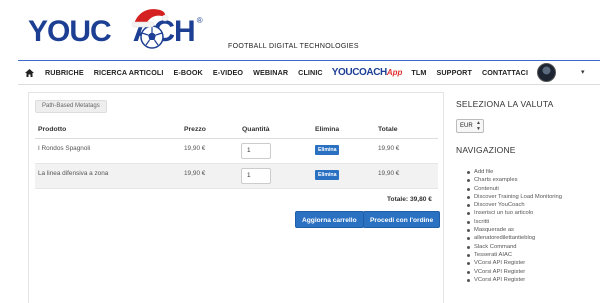  Describe the element at coordinates (583, 72) in the screenshot. I see `chevron-down-icon: ▾` at that location.